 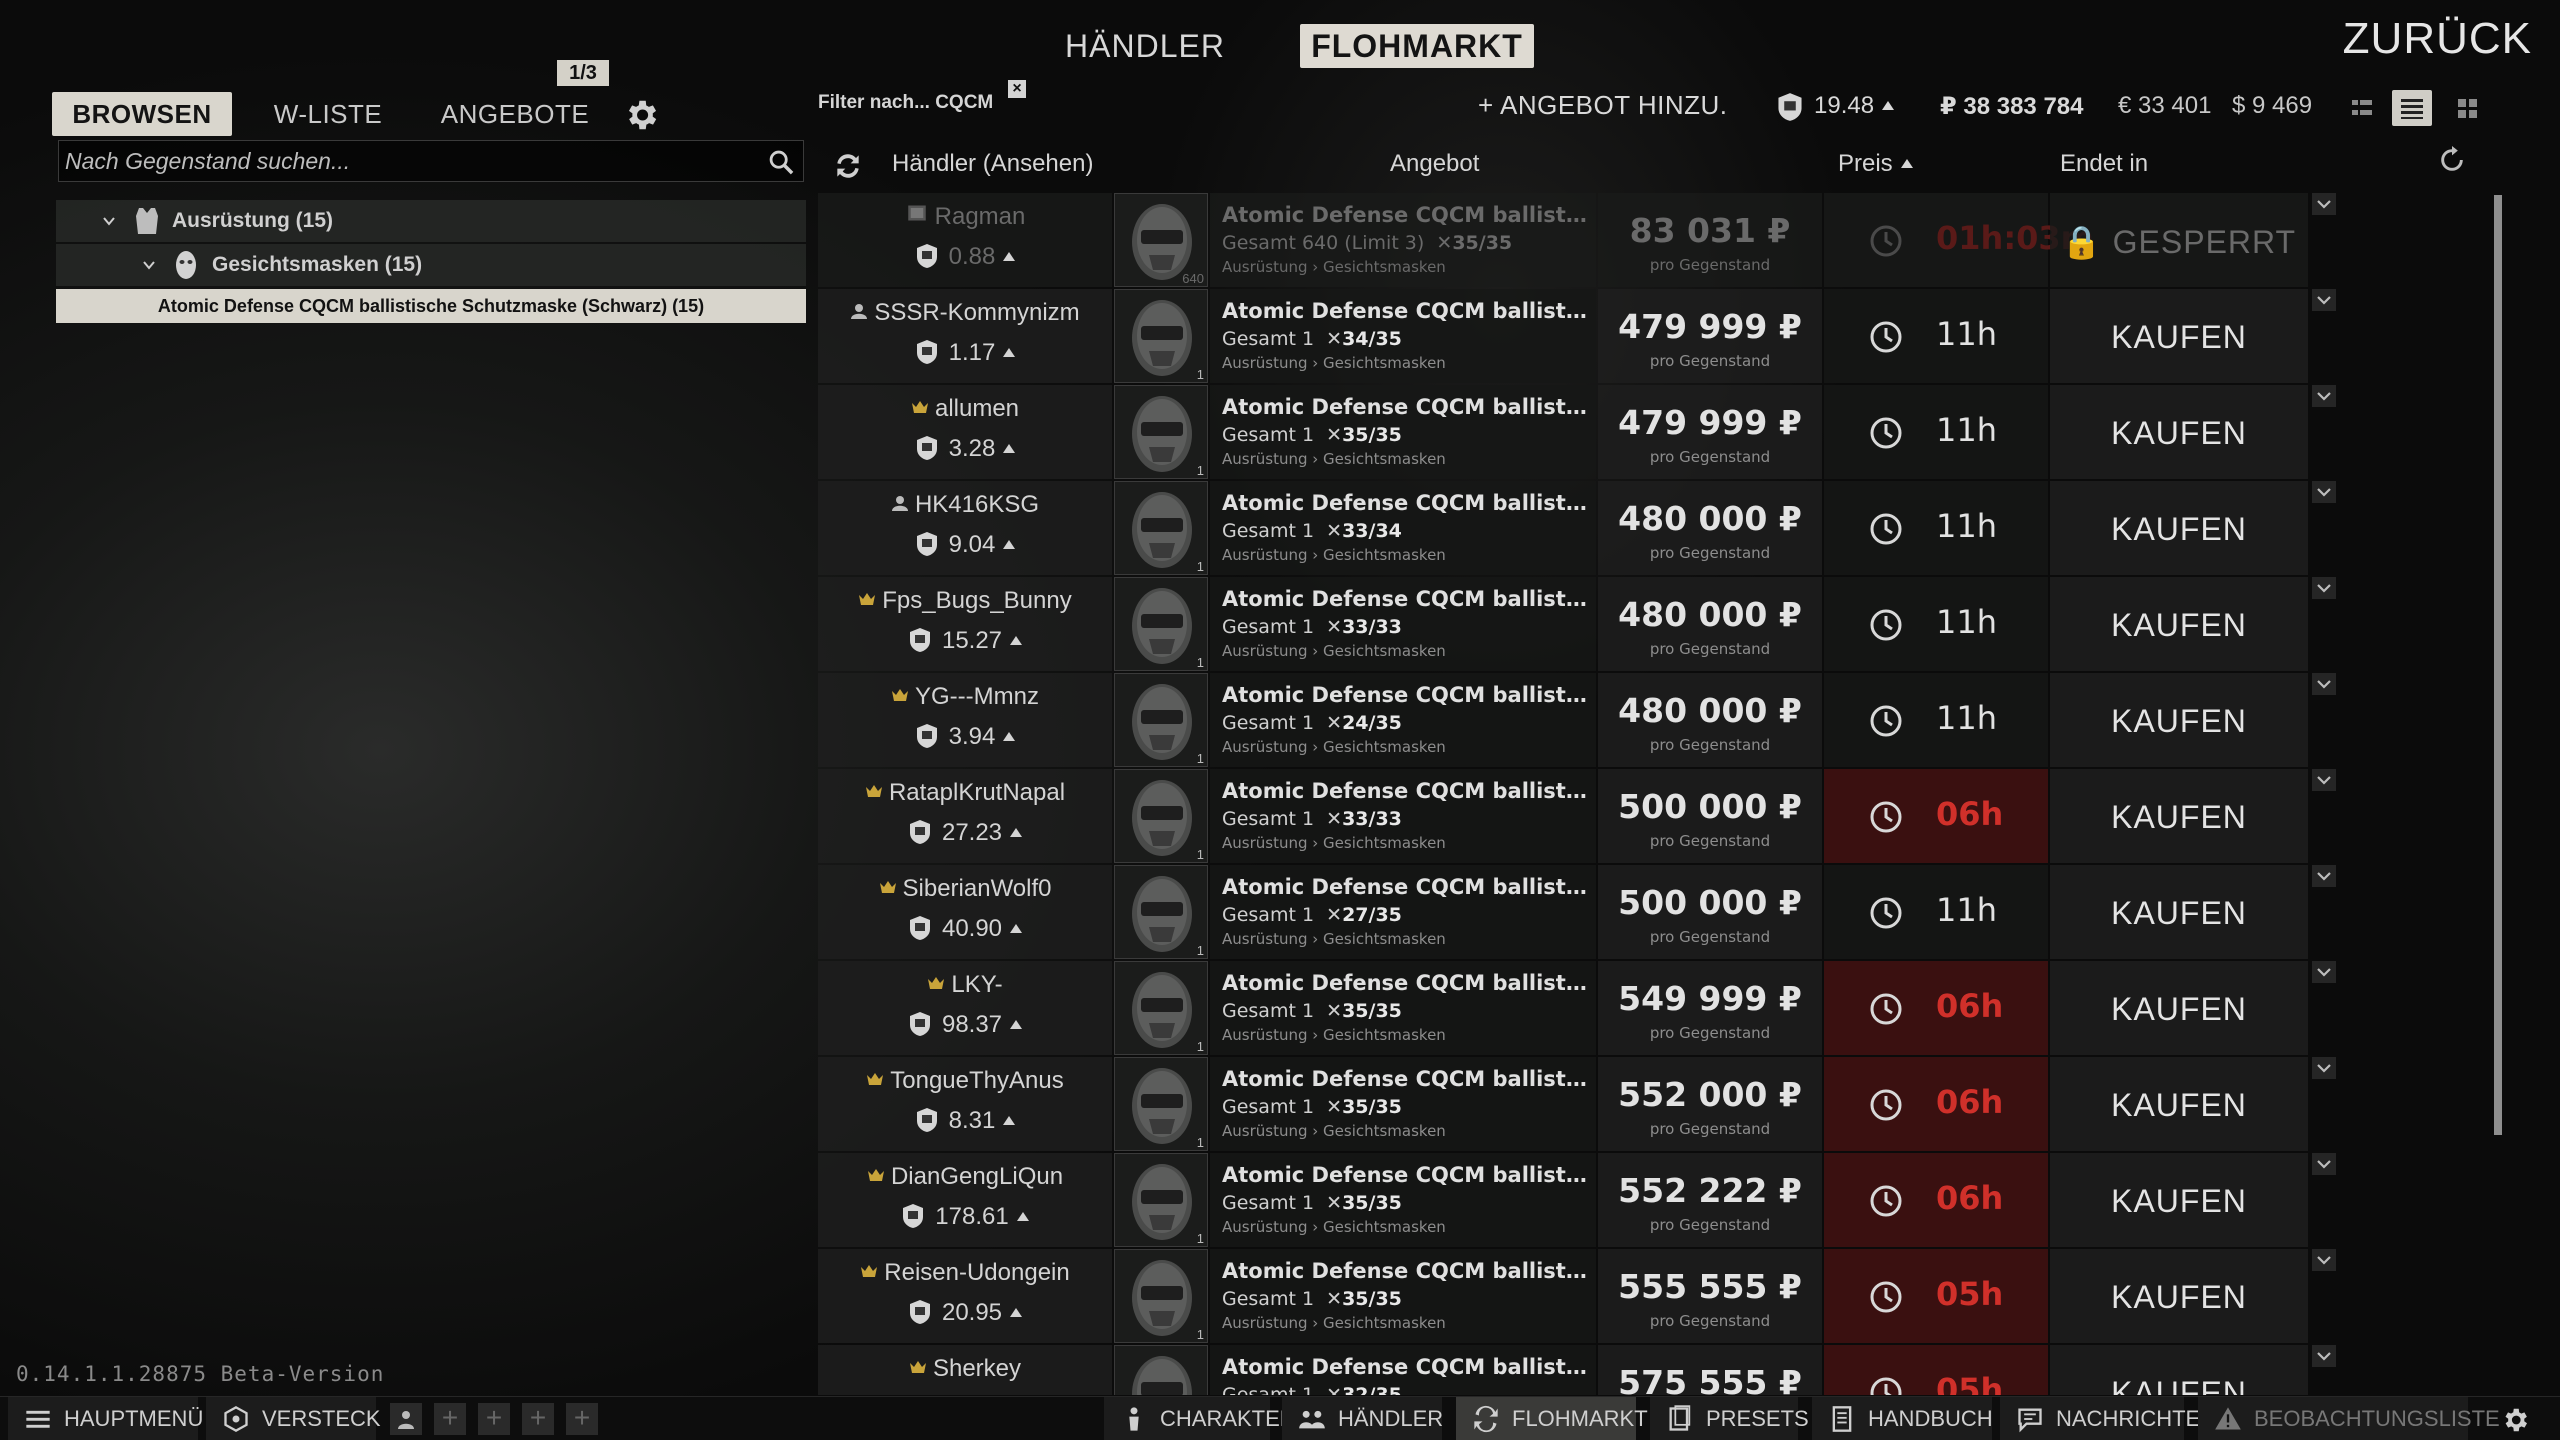 What do you see at coordinates (965, 912) in the screenshot?
I see `offer-seller-cell: SiberianWolf0 40.90` at bounding box center [965, 912].